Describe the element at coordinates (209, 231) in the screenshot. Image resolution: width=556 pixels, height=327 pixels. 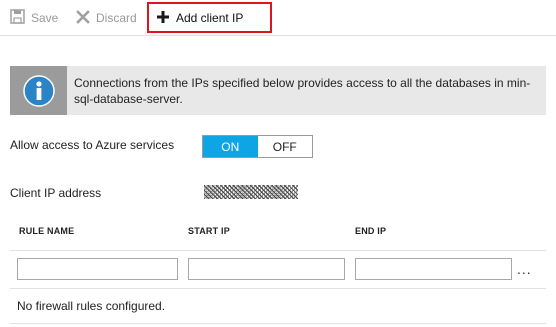
I see `column-header-start-ip: START IP` at that location.